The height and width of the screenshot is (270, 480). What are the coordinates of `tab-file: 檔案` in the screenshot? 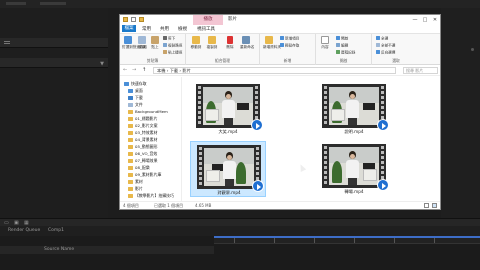 It's located at (129, 28).